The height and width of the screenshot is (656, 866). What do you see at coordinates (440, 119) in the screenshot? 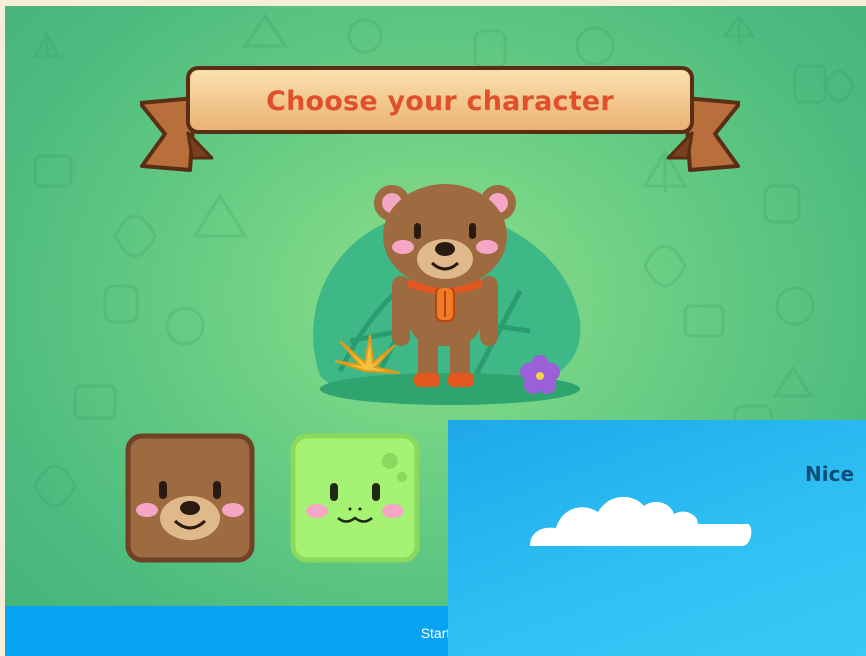
I see `title-banner` at bounding box center [440, 119].